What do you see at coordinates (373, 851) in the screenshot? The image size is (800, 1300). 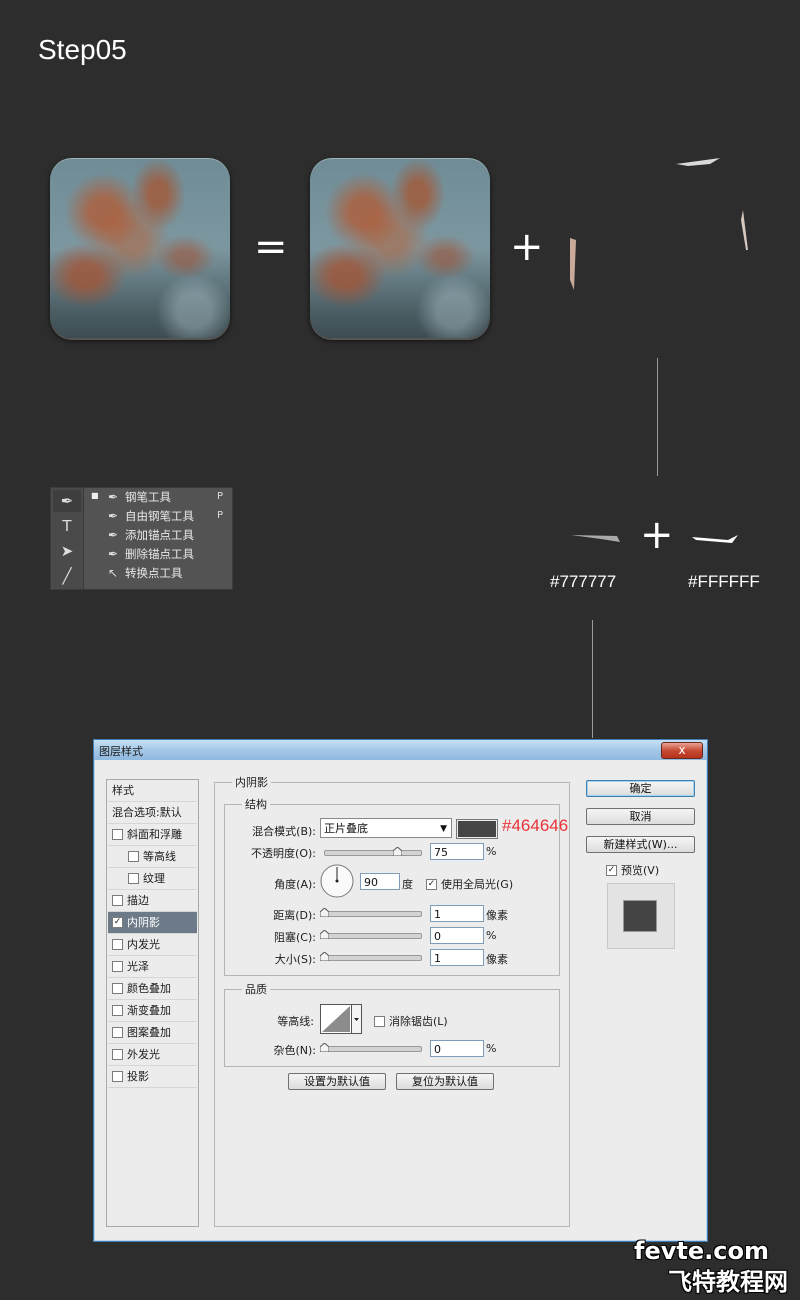 I see `opacity-slider` at bounding box center [373, 851].